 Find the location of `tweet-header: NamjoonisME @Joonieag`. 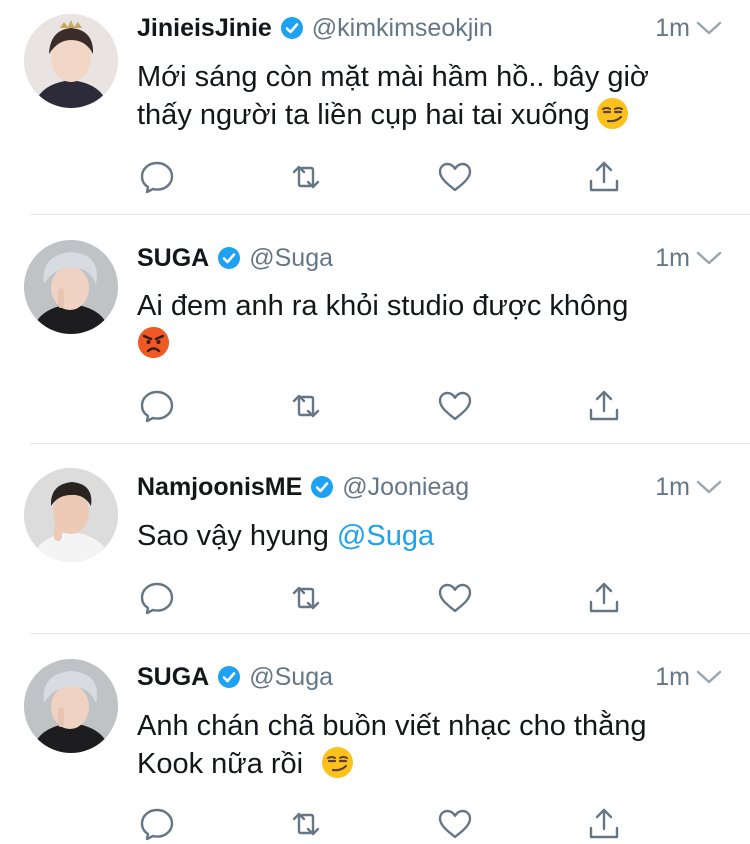

tweet-header: NamjoonisME @Joonieag is located at coordinates (303, 487).